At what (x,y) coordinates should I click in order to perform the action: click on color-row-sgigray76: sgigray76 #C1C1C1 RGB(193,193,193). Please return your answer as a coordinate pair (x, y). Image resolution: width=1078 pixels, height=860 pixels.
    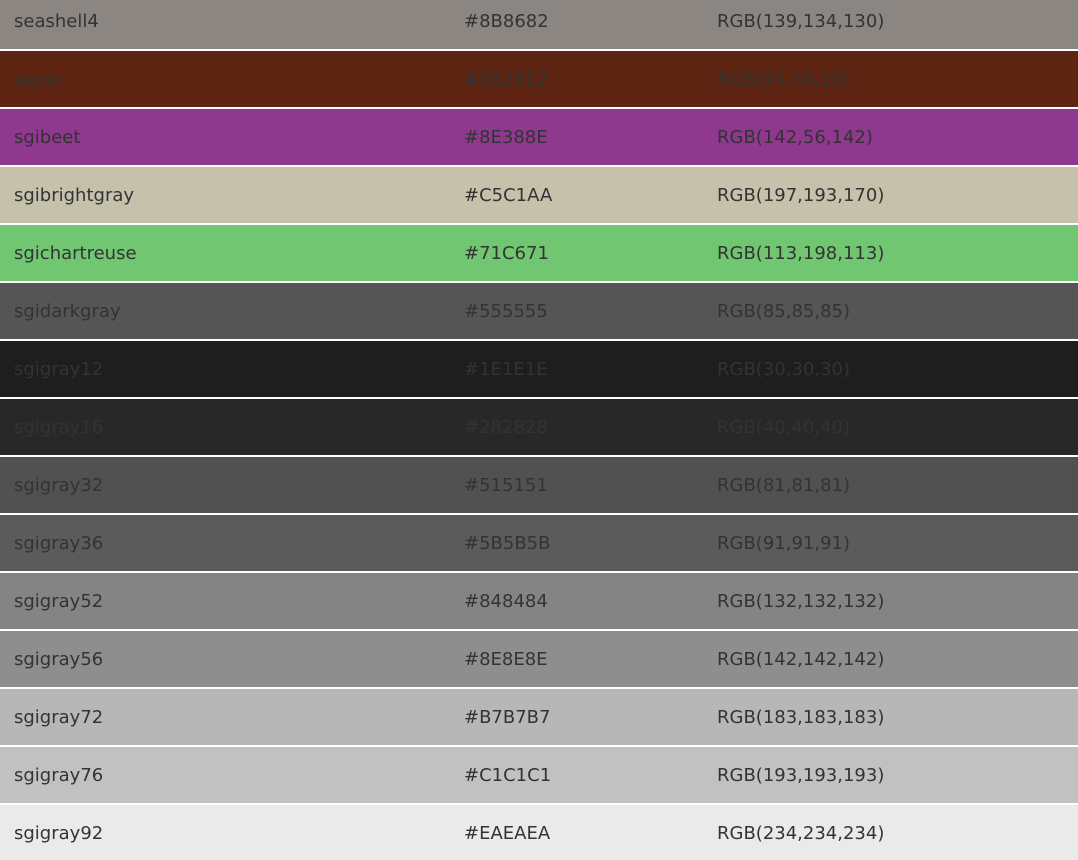
    Looking at the image, I should click on (539, 775).